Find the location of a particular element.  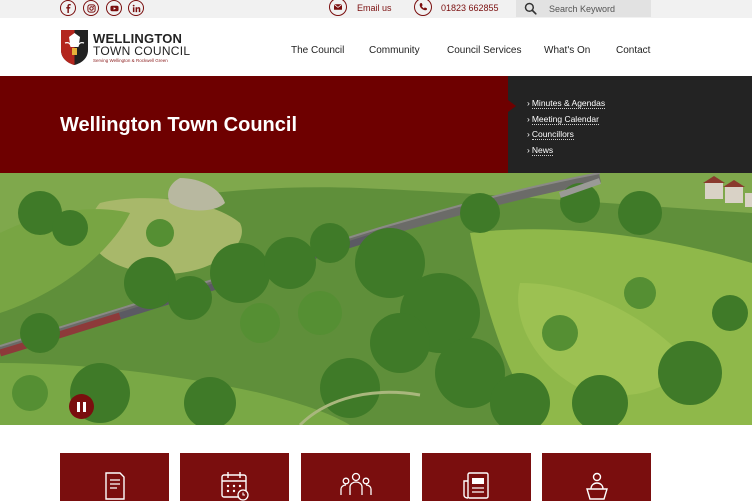

quick-link-minutes-agendas: › Minutes & Agendas is located at coordinates (566, 104).